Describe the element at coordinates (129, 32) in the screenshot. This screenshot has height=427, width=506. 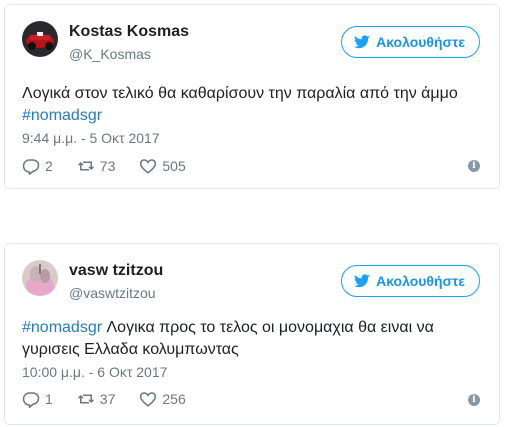
I see `author-name: Kostas Kosmas` at that location.